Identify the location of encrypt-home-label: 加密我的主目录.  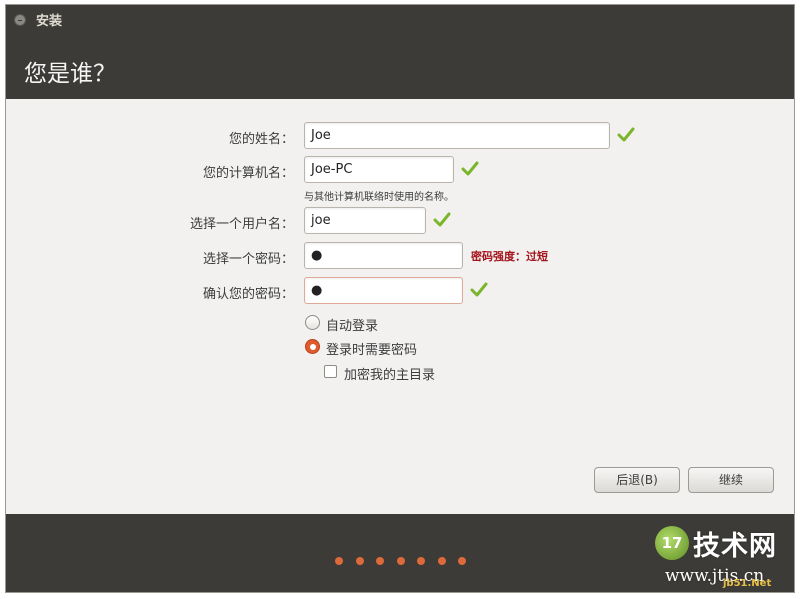
(389, 373).